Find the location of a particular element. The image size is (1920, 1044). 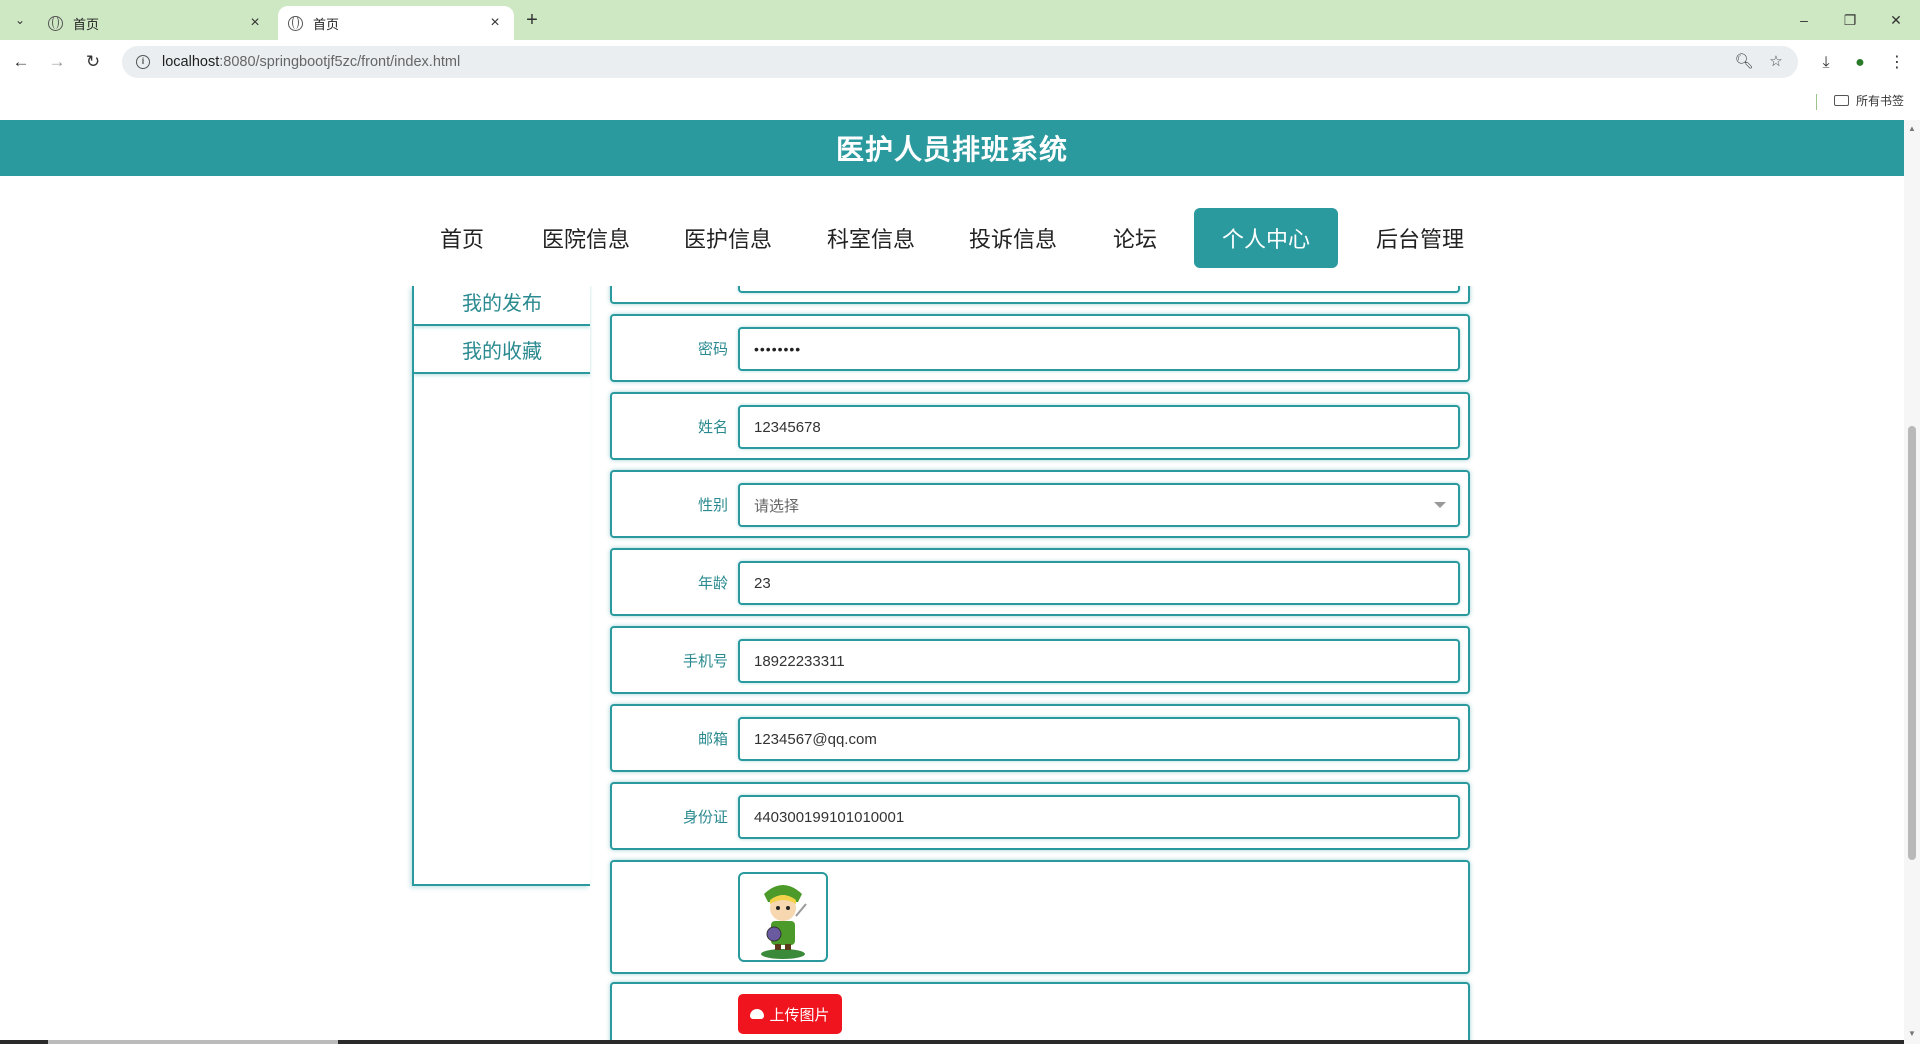

form-row-gender: 性别 请选择 is located at coordinates (1040, 504).